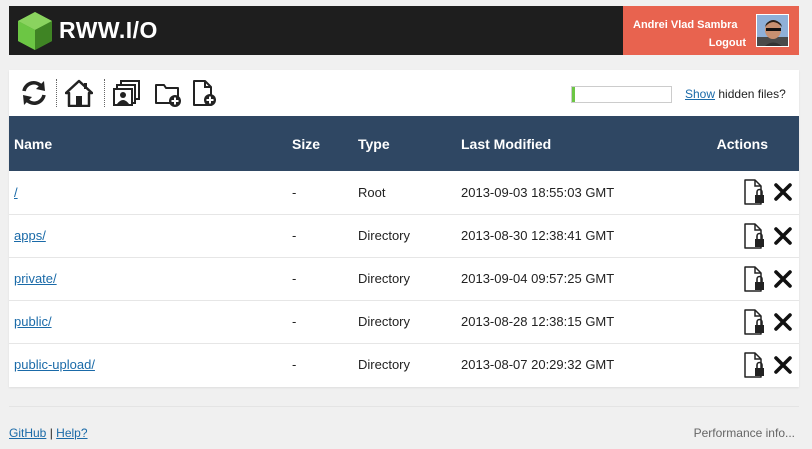 The width and height of the screenshot is (812, 449). I want to click on file-link: private/, so click(35, 278).